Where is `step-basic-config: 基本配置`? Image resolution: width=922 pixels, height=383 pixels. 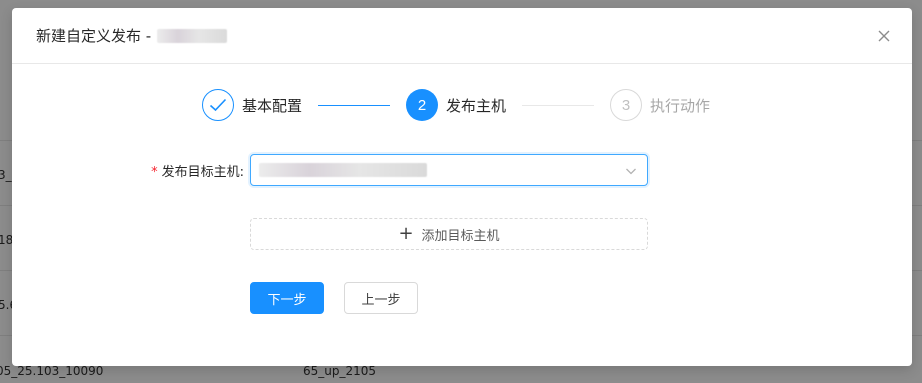 step-basic-config: 基本配置 is located at coordinates (252, 105).